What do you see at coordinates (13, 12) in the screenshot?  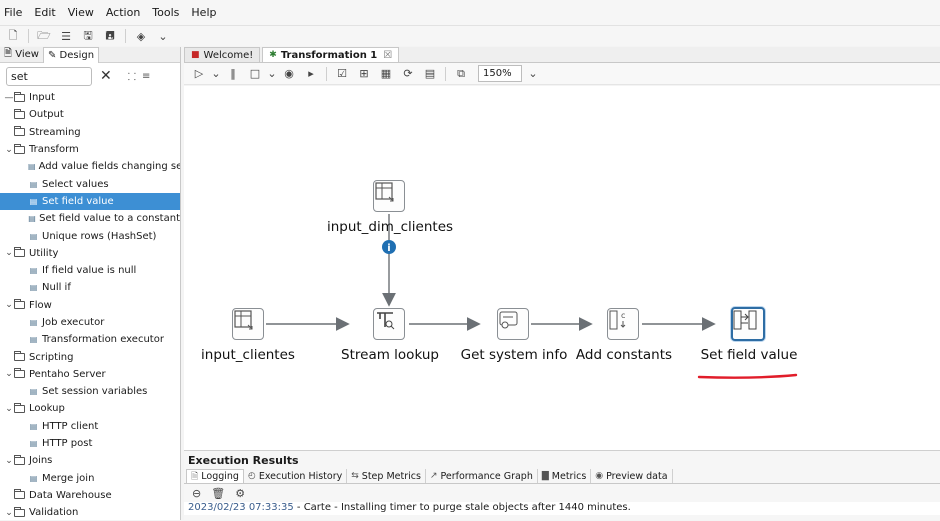 I see `menu-file: File` at bounding box center [13, 12].